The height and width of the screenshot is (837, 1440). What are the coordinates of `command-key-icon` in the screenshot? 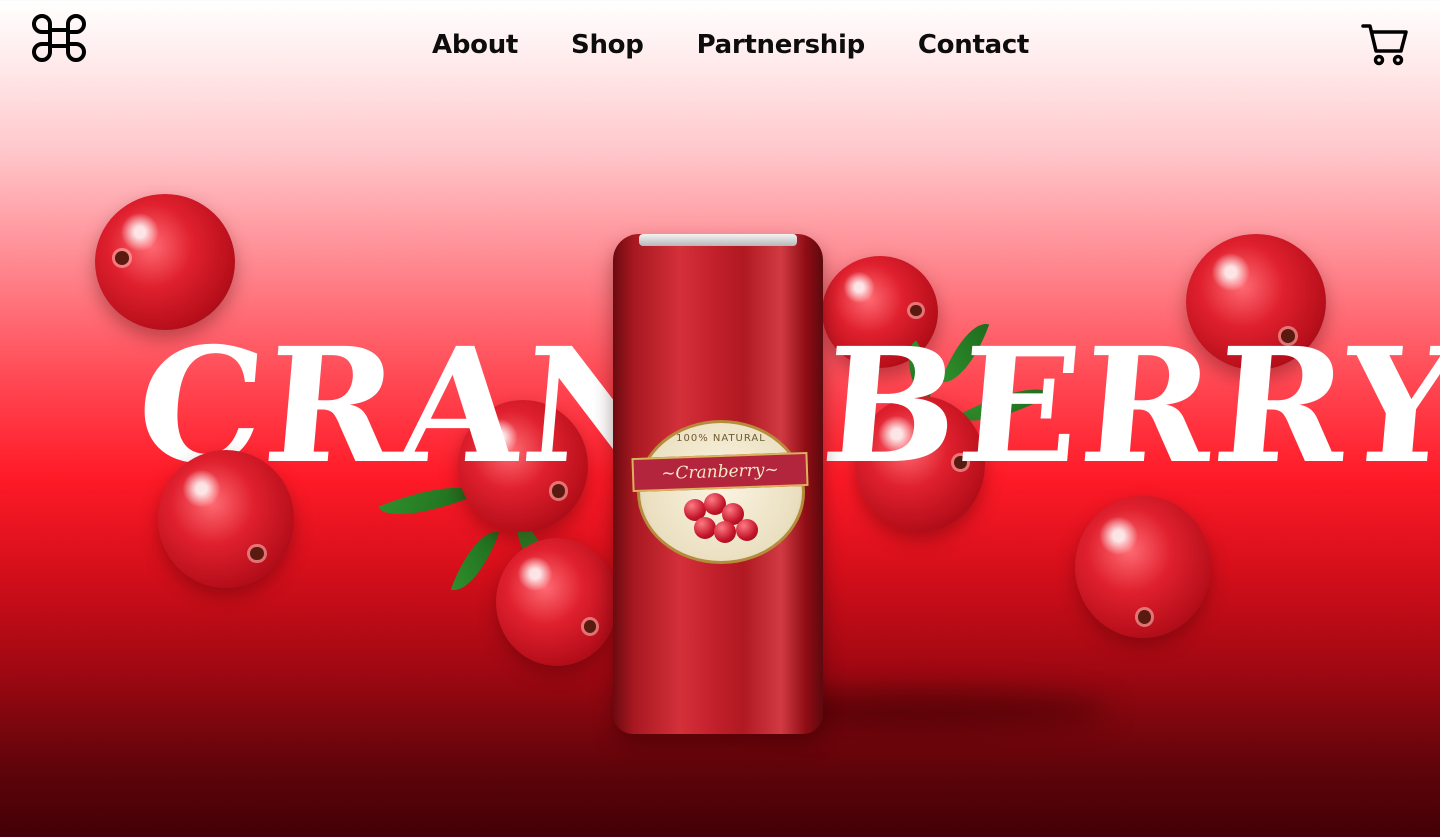 It's located at (59, 38).